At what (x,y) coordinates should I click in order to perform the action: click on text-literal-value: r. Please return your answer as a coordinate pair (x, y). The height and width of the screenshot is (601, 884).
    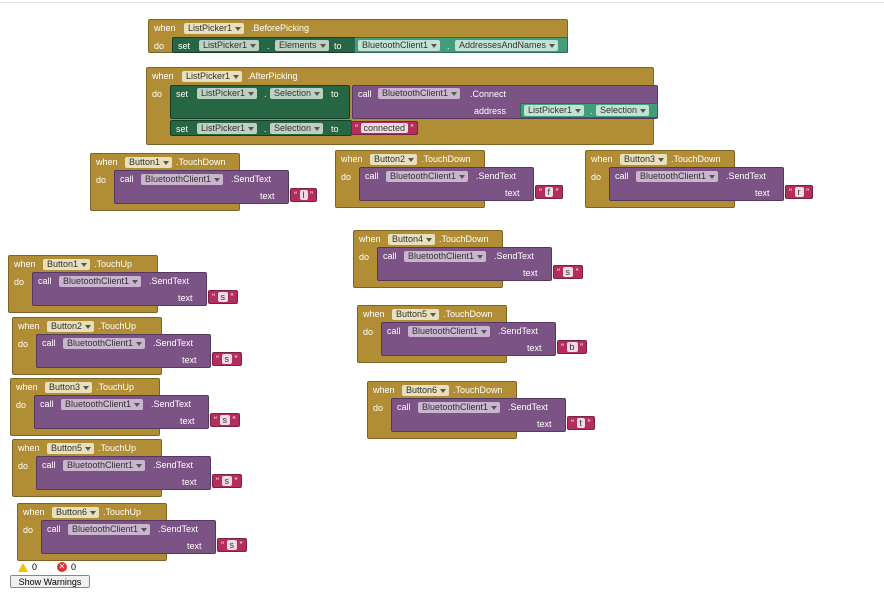
    Looking at the image, I should click on (799, 192).